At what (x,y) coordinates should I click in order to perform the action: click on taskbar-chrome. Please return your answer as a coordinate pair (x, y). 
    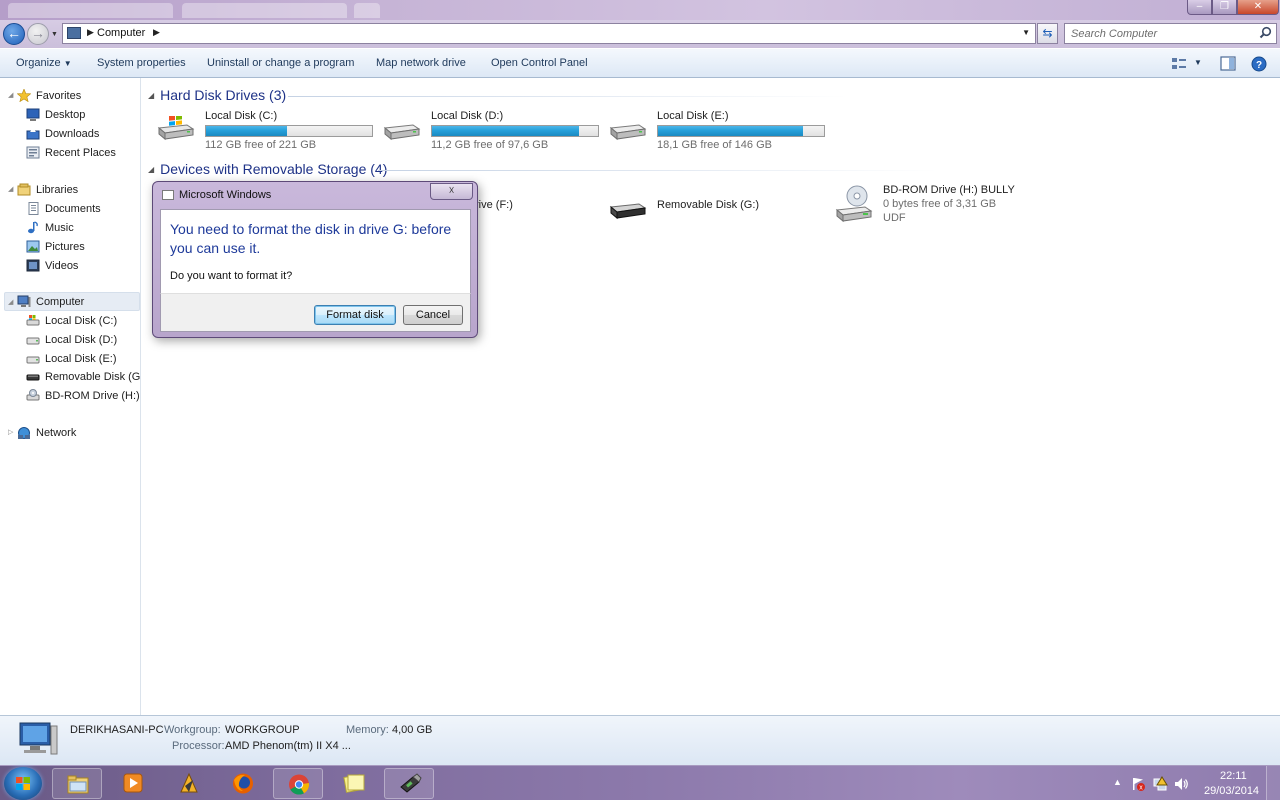
    Looking at the image, I should click on (298, 783).